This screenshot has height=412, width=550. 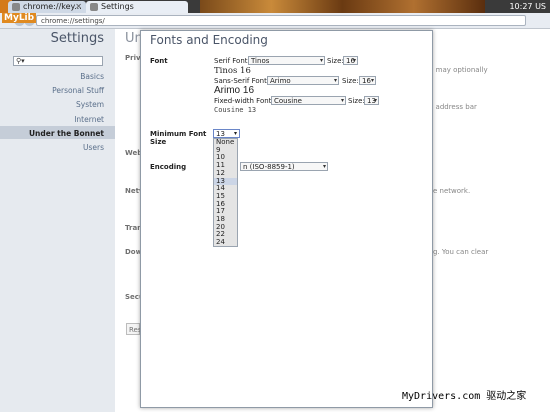 What do you see at coordinates (66, 133) in the screenshot?
I see `sidebar-item-under-the-bonnet: Under the Bonnet` at bounding box center [66, 133].